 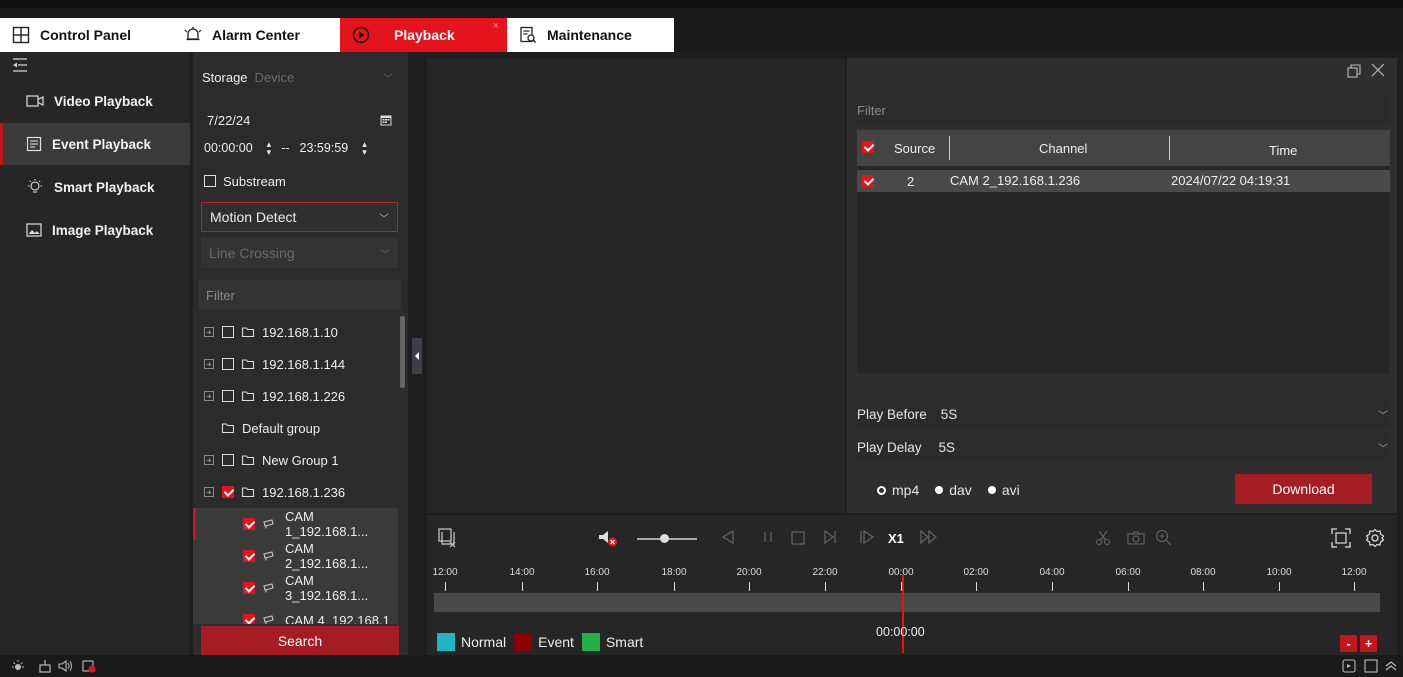 What do you see at coordinates (1348, 643) in the screenshot?
I see `timeline-zoom-out-button: -` at bounding box center [1348, 643].